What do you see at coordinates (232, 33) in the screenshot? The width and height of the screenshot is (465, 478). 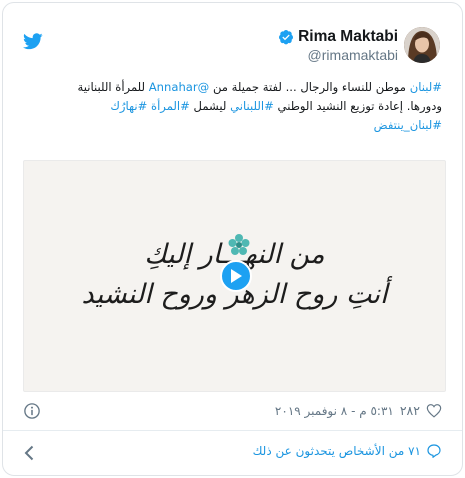 I see `tweet-header: Rima Maktabi @rimamaktabi` at bounding box center [232, 33].